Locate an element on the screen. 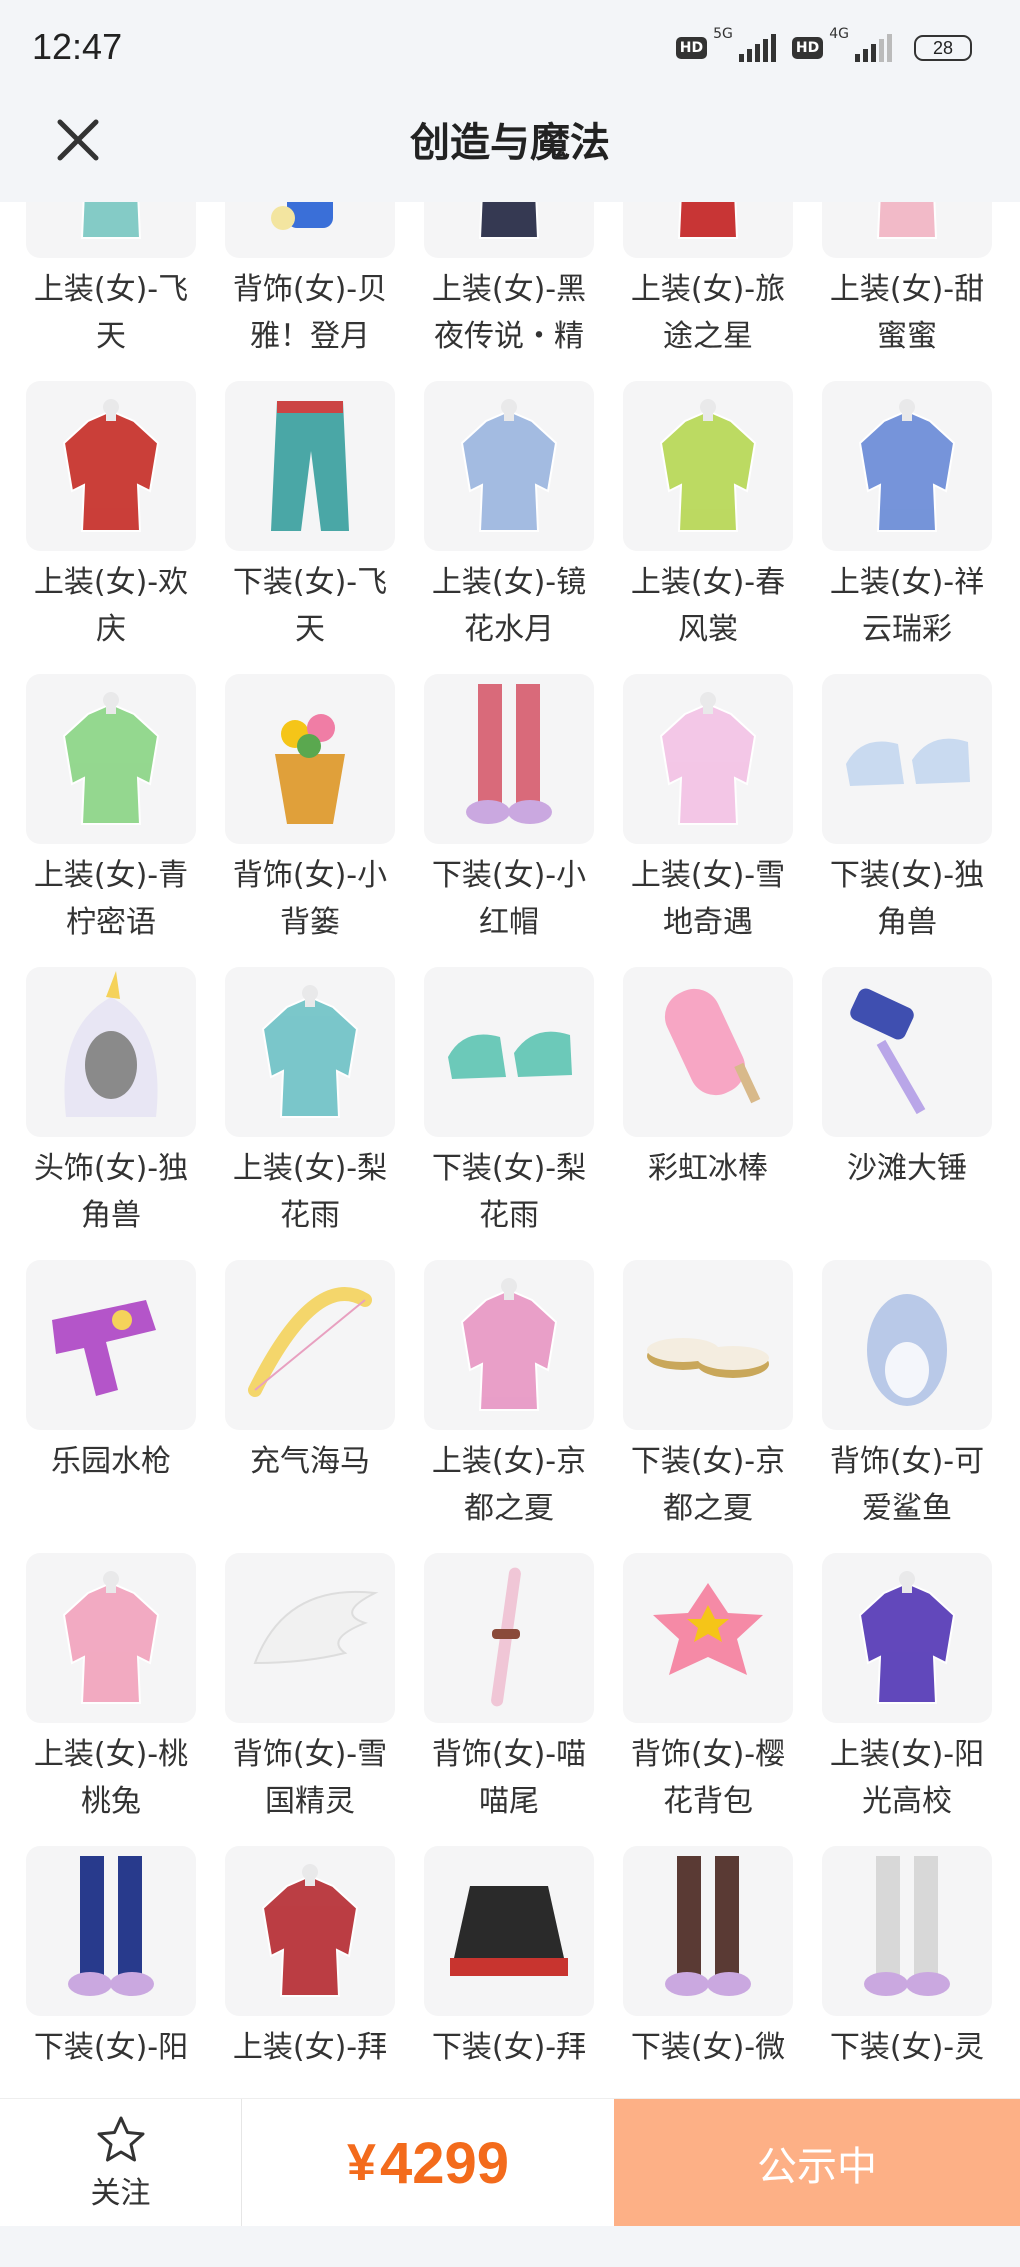 The width and height of the screenshot is (1020, 2267). item-card: 上装(女)-旅途之星 is located at coordinates (708, 291).